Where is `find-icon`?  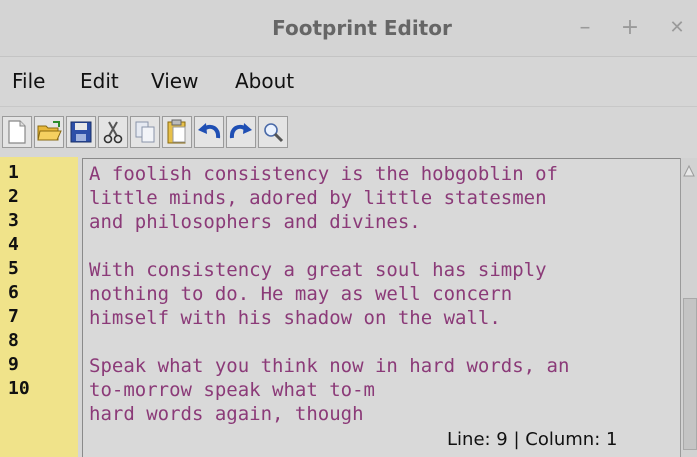 find-icon is located at coordinates (274, 133).